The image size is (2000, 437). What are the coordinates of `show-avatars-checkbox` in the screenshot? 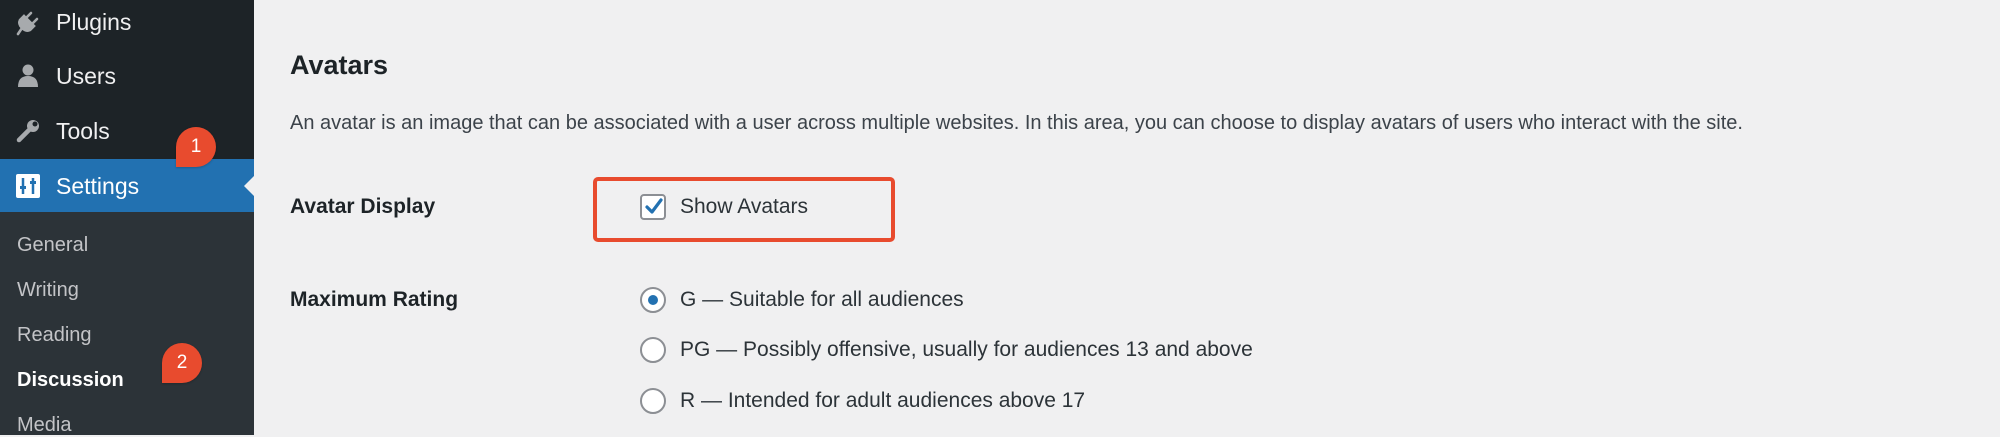 It's located at (653, 207).